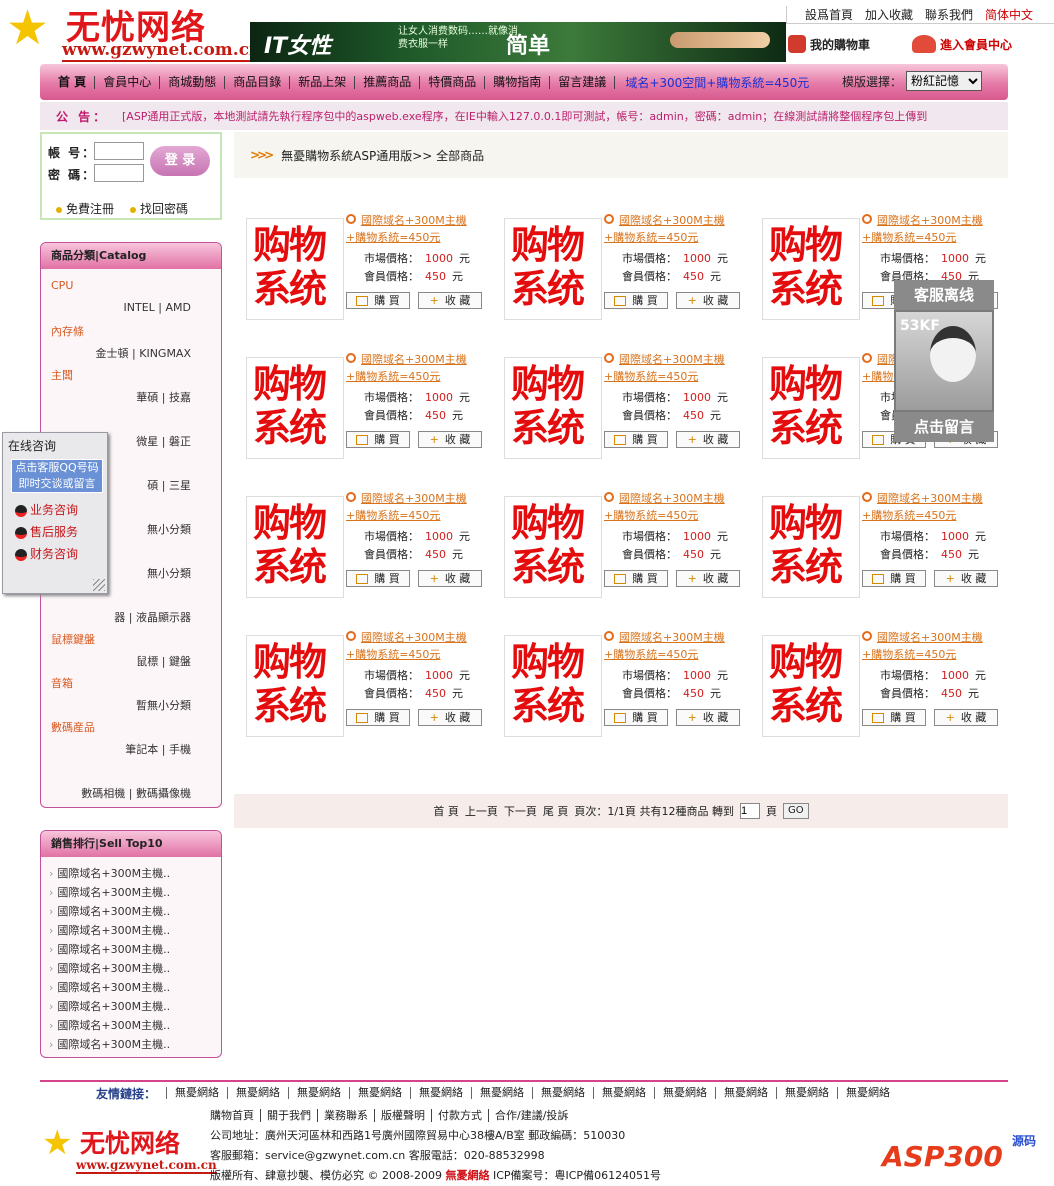  What do you see at coordinates (116, 749) in the screenshot?
I see `catalog-subcategories: 筆記本 | 手機` at bounding box center [116, 749].